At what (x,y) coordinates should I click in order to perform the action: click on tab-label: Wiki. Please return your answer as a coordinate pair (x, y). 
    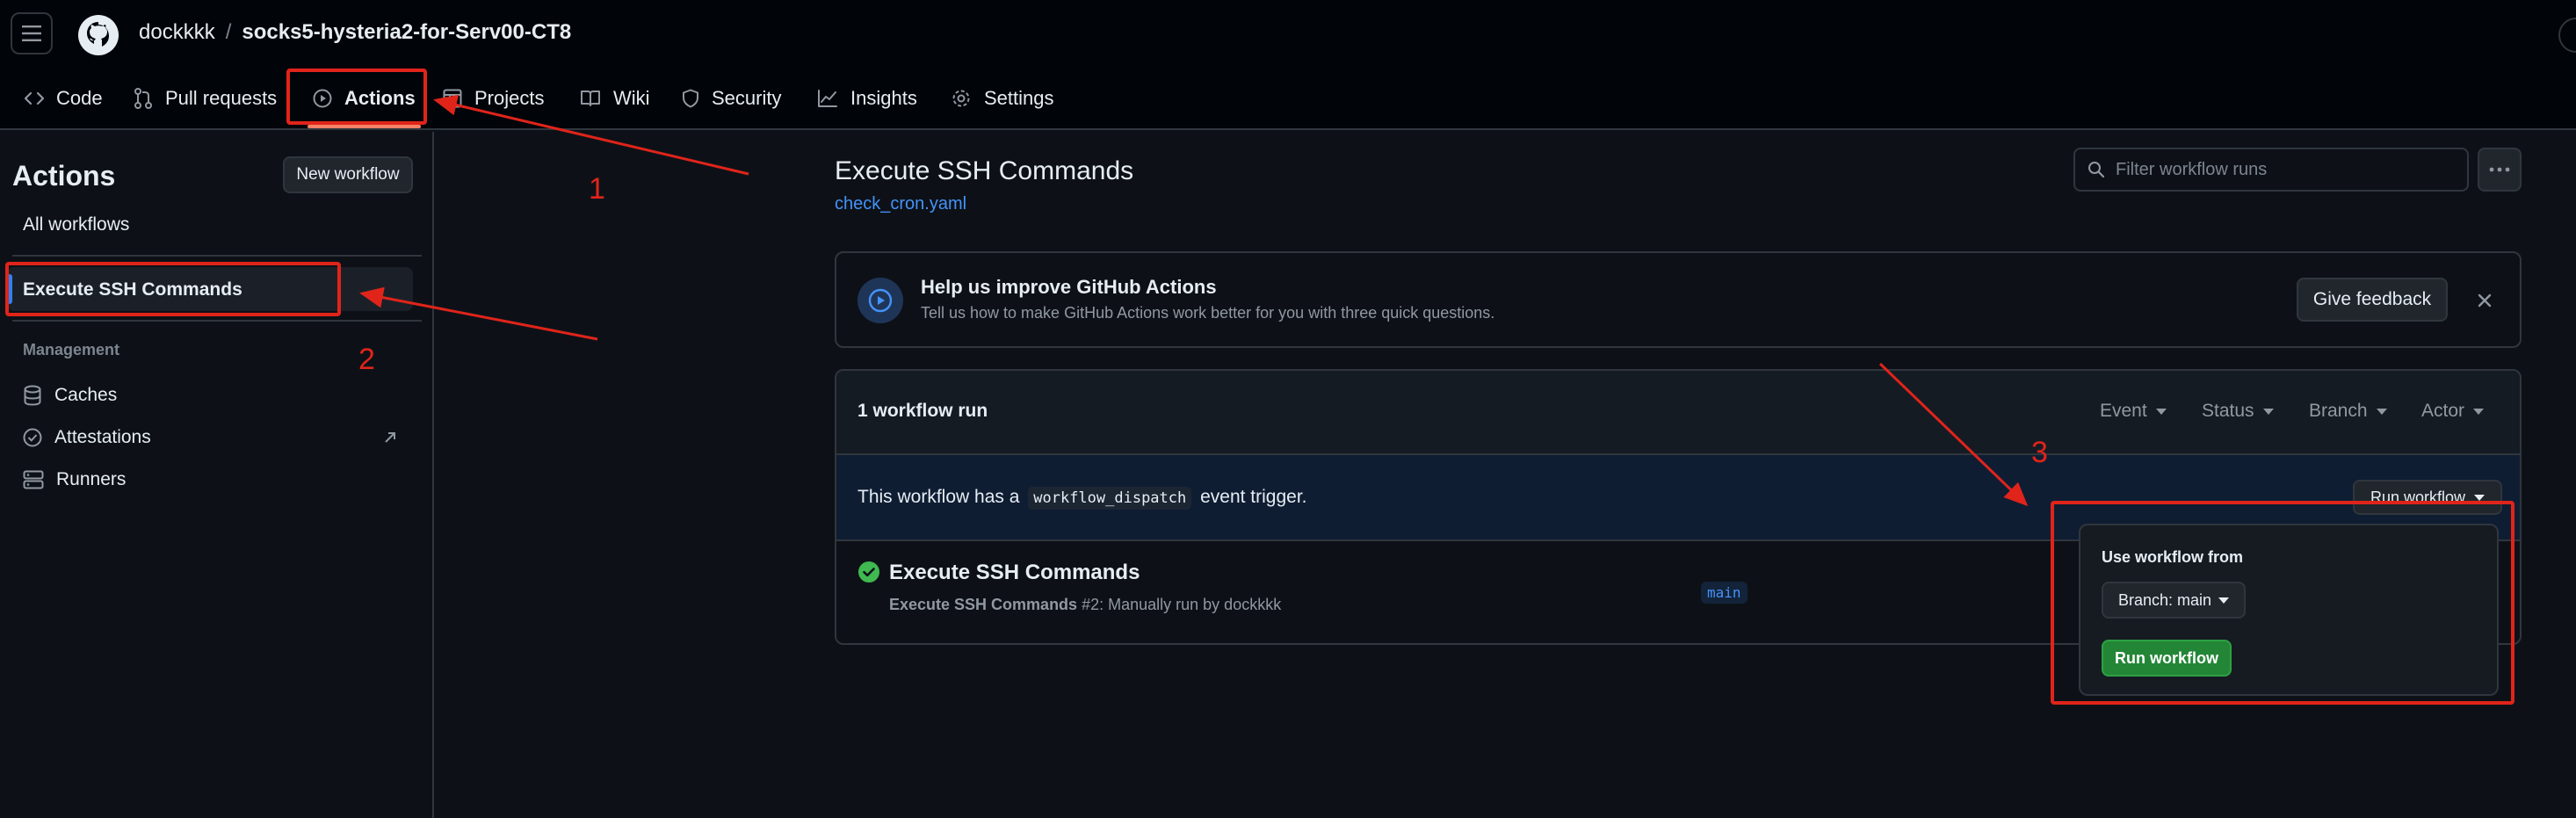
    Looking at the image, I should click on (631, 98).